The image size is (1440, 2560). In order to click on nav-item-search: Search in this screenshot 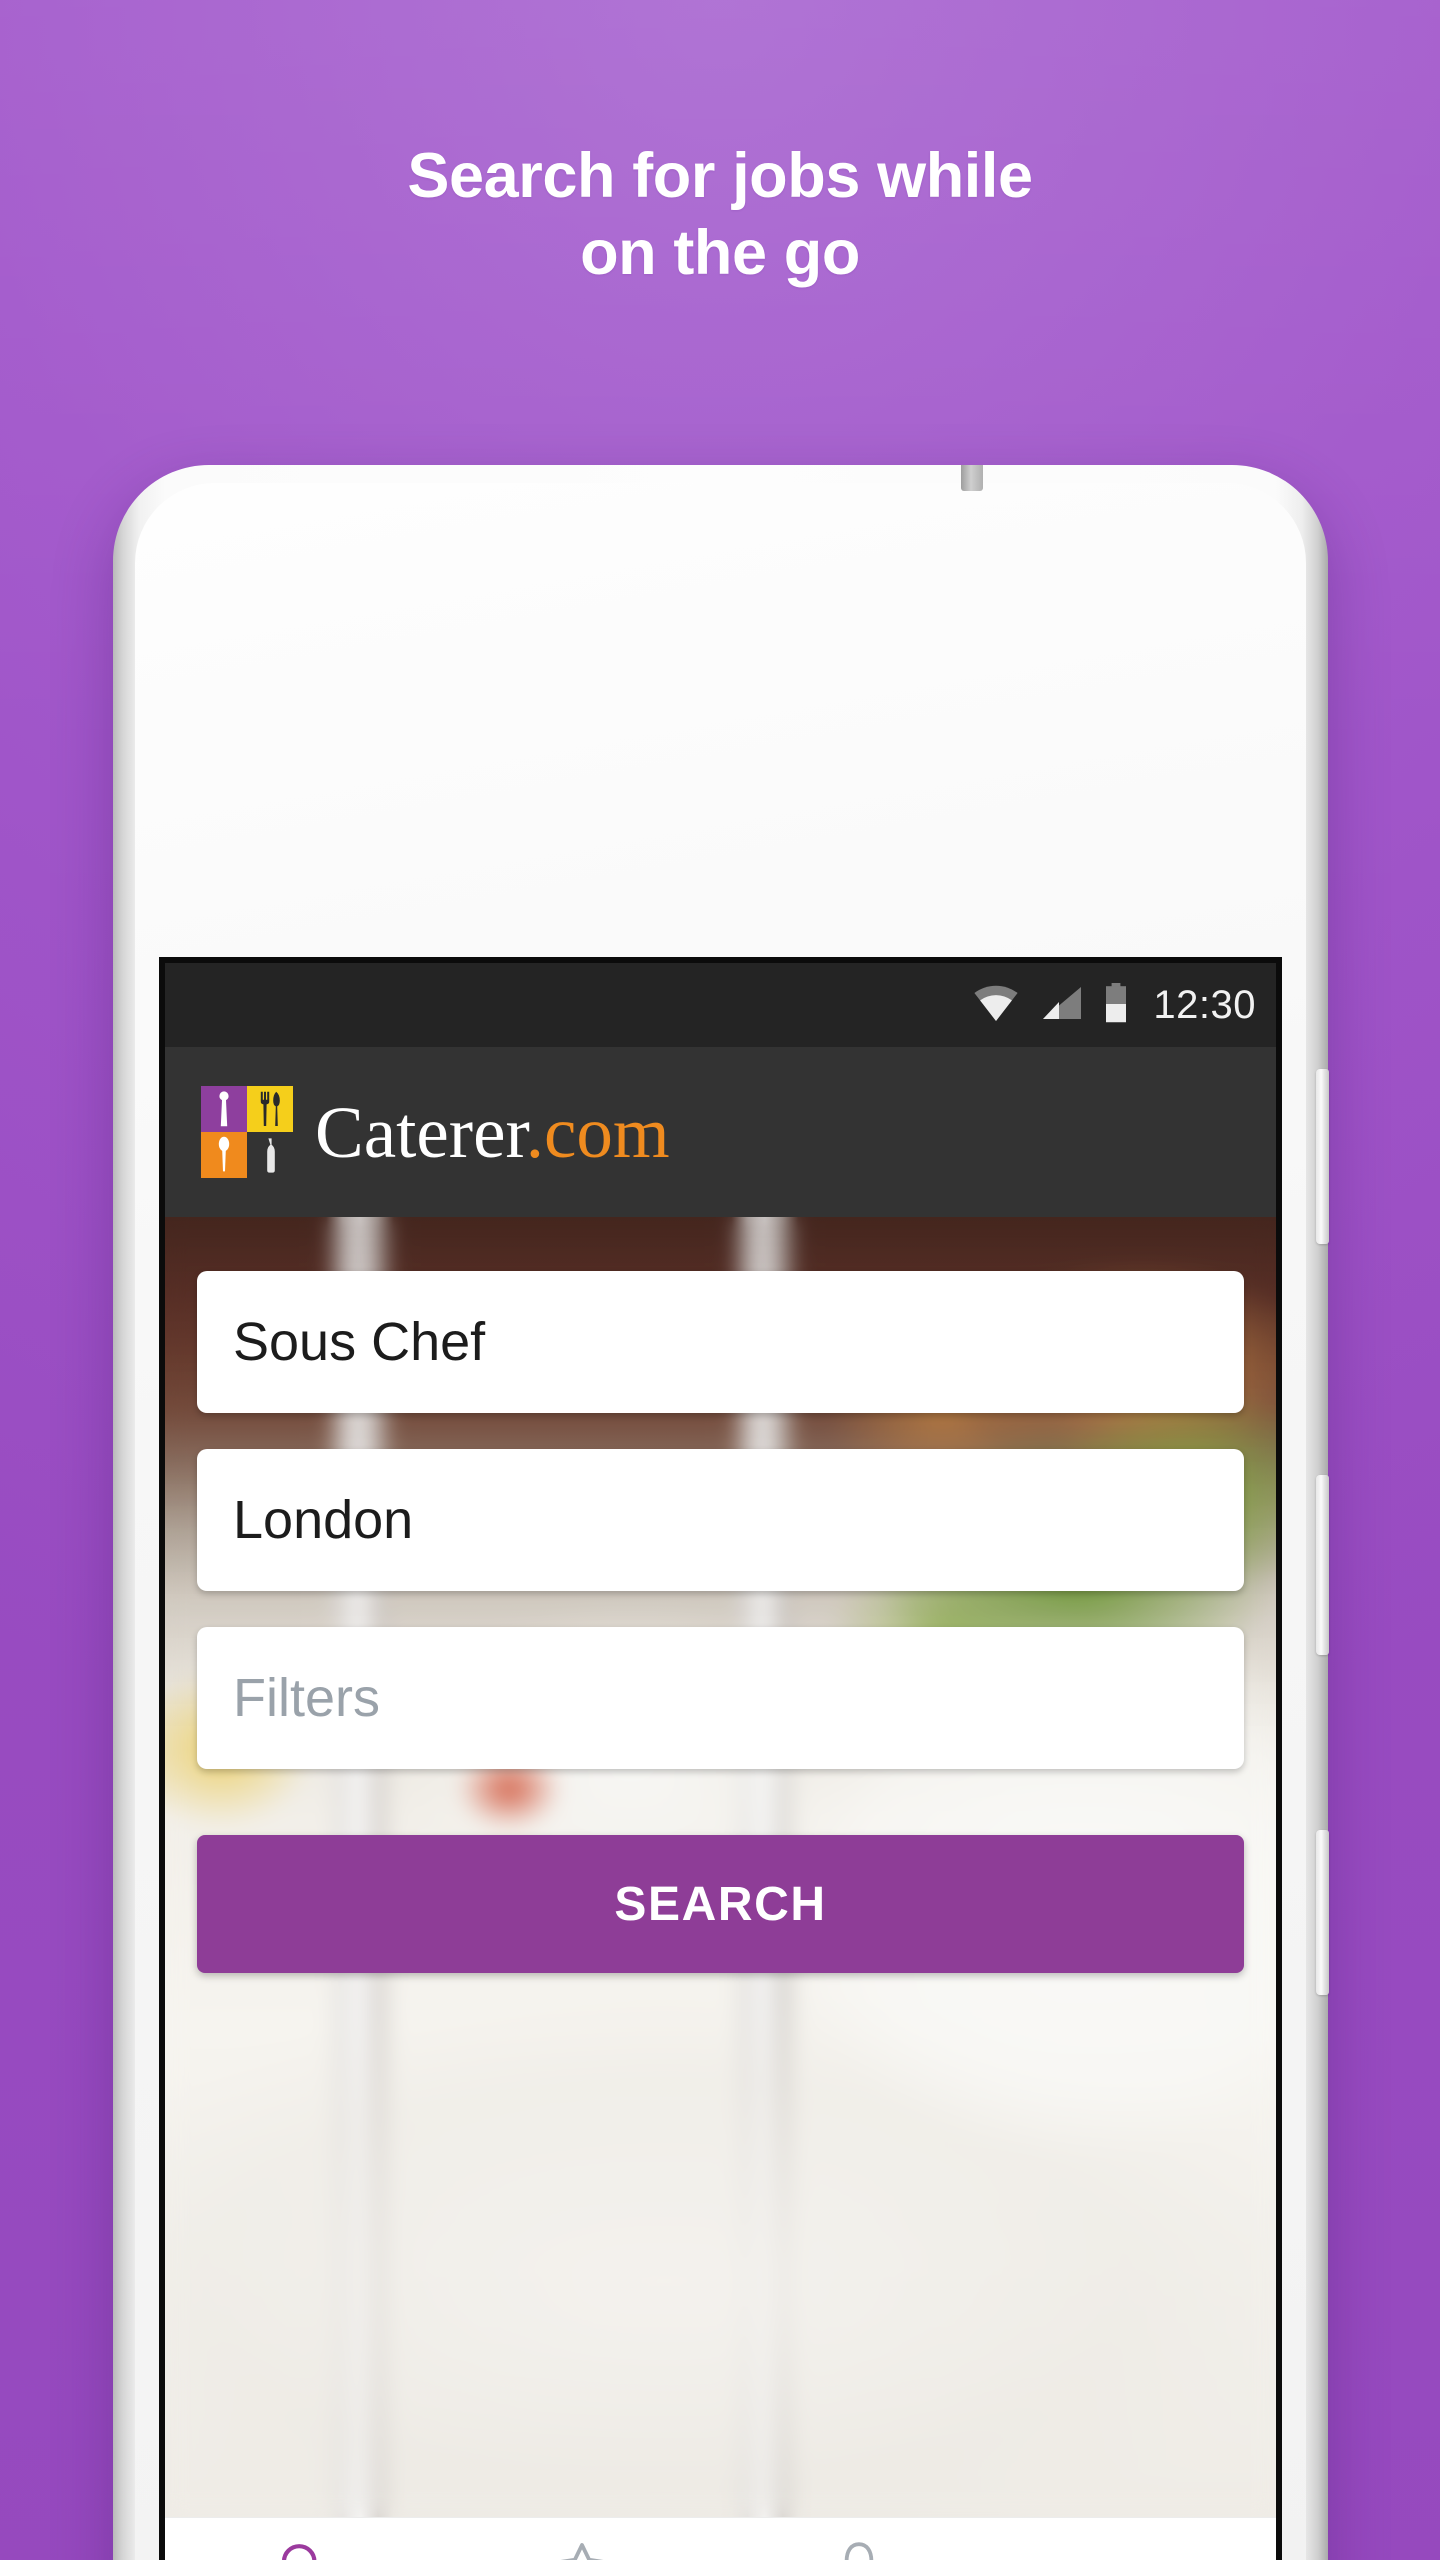, I will do `click(304, 2548)`.